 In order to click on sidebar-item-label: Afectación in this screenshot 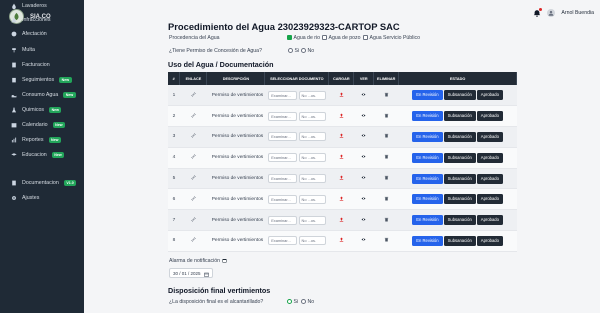, I will do `click(34, 34)`.